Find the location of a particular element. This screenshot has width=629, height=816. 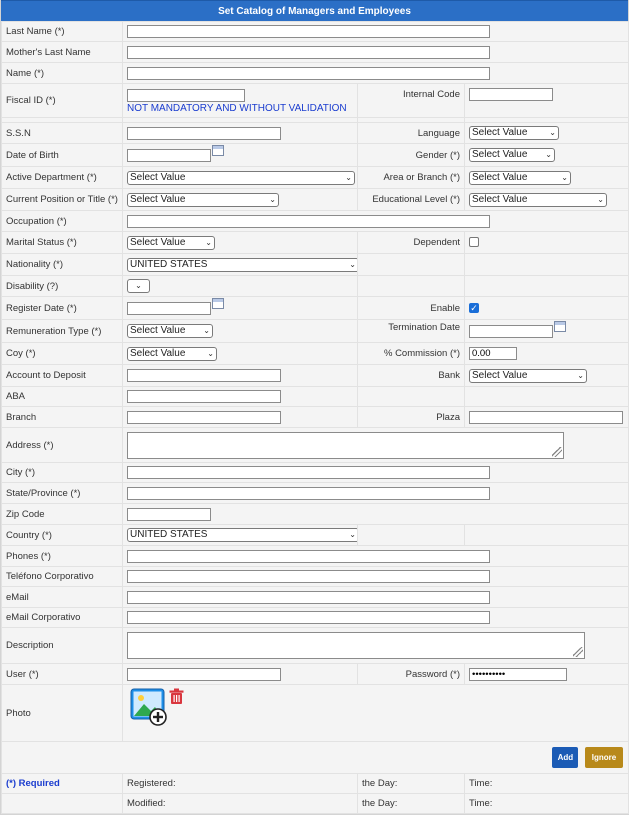

dependent-label: Dependent is located at coordinates (411, 242).